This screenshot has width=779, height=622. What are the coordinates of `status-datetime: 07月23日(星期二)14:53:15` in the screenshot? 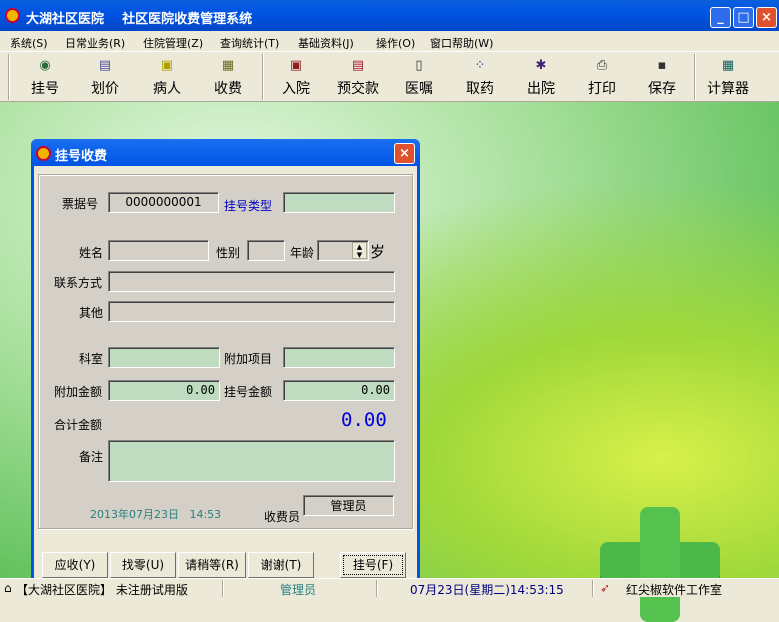 It's located at (487, 590).